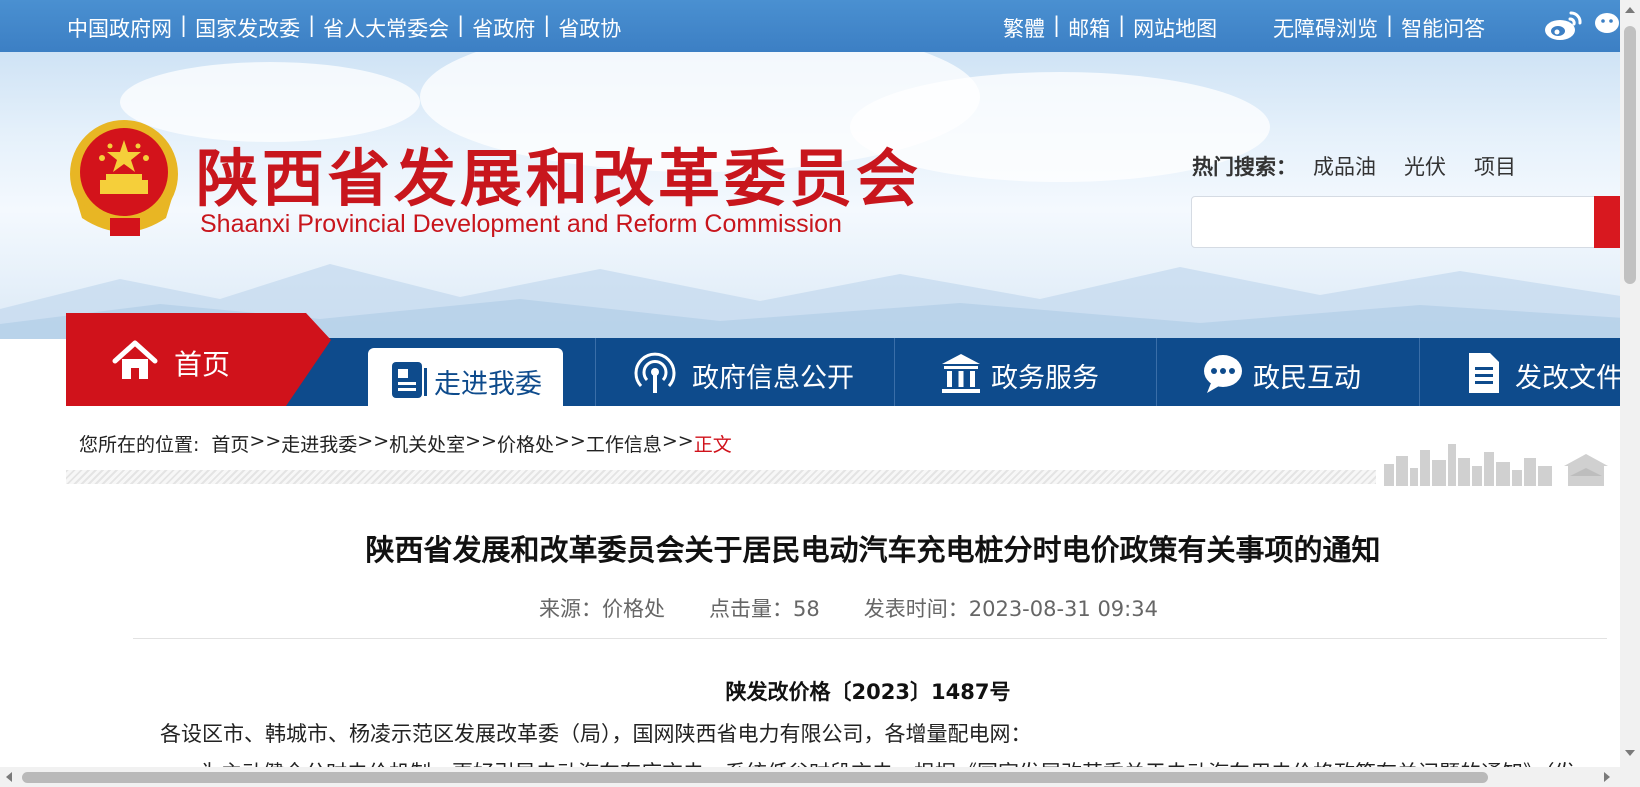 Image resolution: width=1640 pixels, height=787 pixels. What do you see at coordinates (873, 550) in the screenshot?
I see `article-title: 陕西省发展和改革委员会关于居民电动汽车充电桩分时电价政策有关事项的通知` at bounding box center [873, 550].